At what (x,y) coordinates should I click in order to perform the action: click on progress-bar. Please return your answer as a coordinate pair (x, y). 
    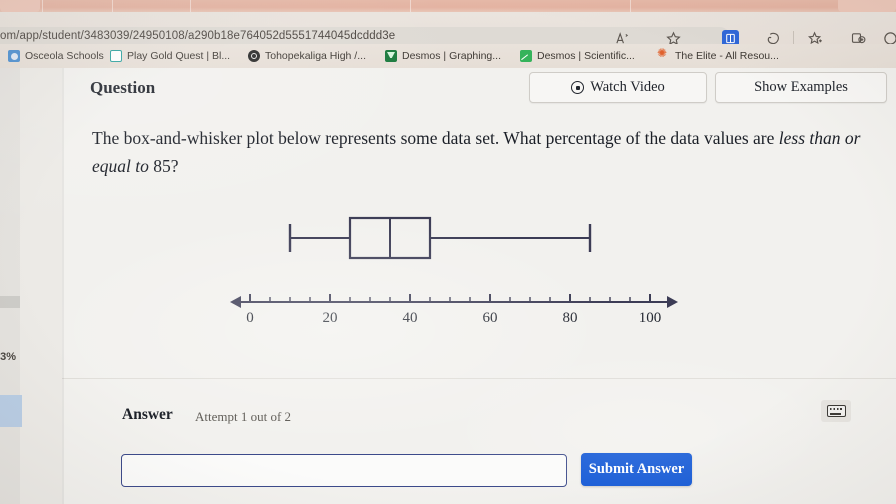
    Looking at the image, I should click on (10, 302).